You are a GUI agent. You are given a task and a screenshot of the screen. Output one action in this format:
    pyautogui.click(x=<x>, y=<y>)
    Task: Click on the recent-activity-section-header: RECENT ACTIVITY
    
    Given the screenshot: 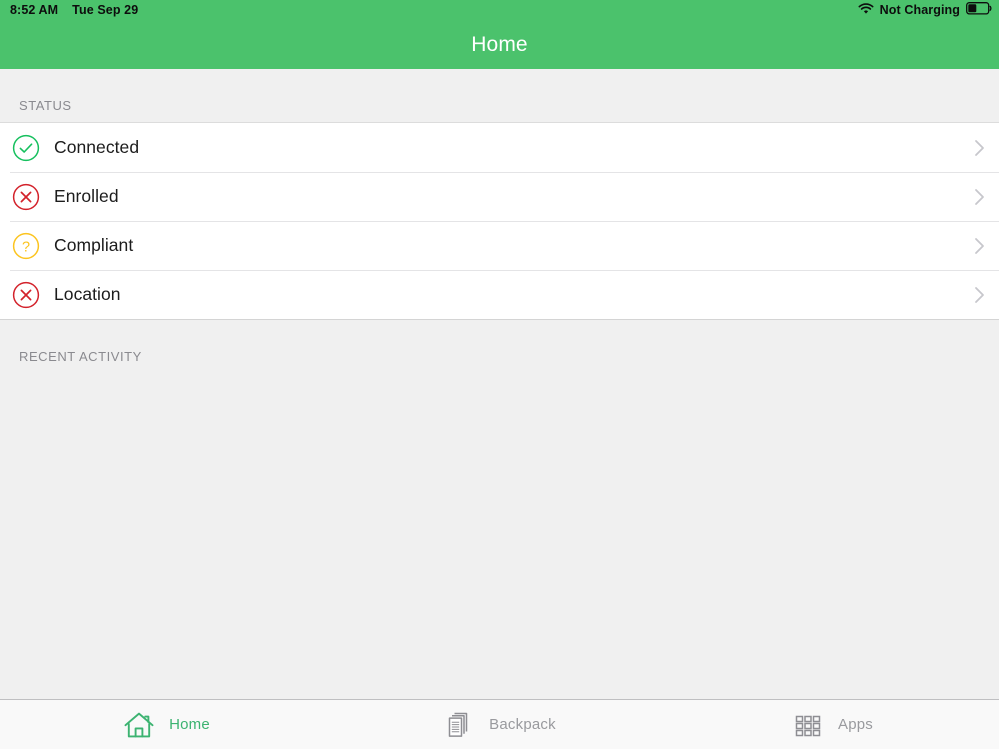 What is the action you would take?
    pyautogui.click(x=499, y=346)
    